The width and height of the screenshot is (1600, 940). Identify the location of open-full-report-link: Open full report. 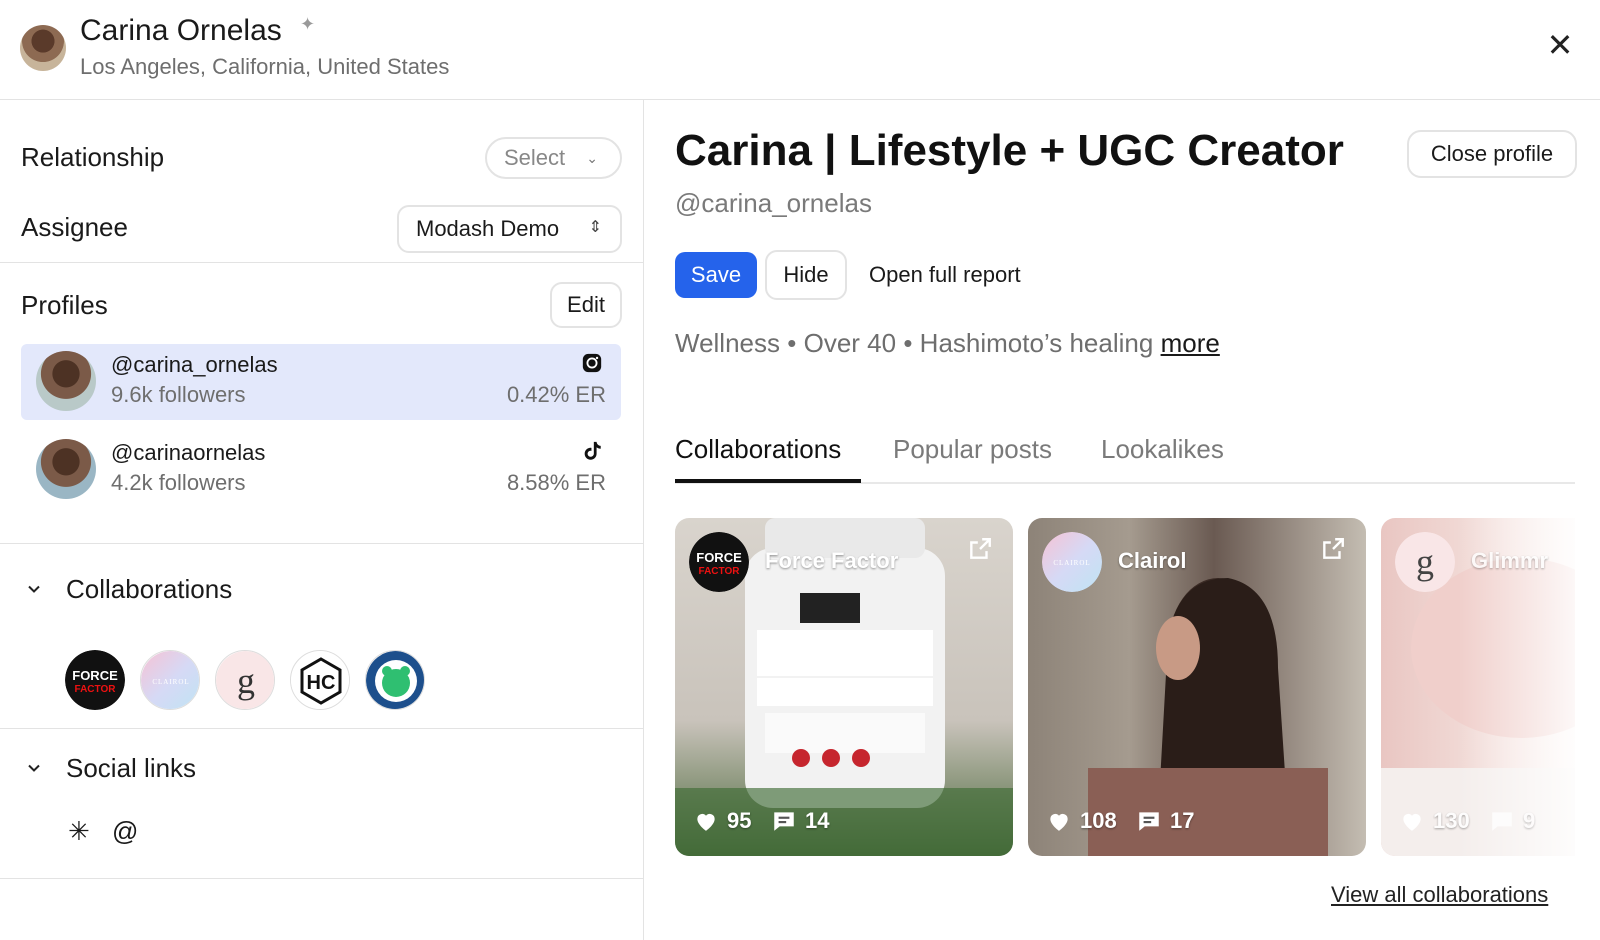
(945, 275).